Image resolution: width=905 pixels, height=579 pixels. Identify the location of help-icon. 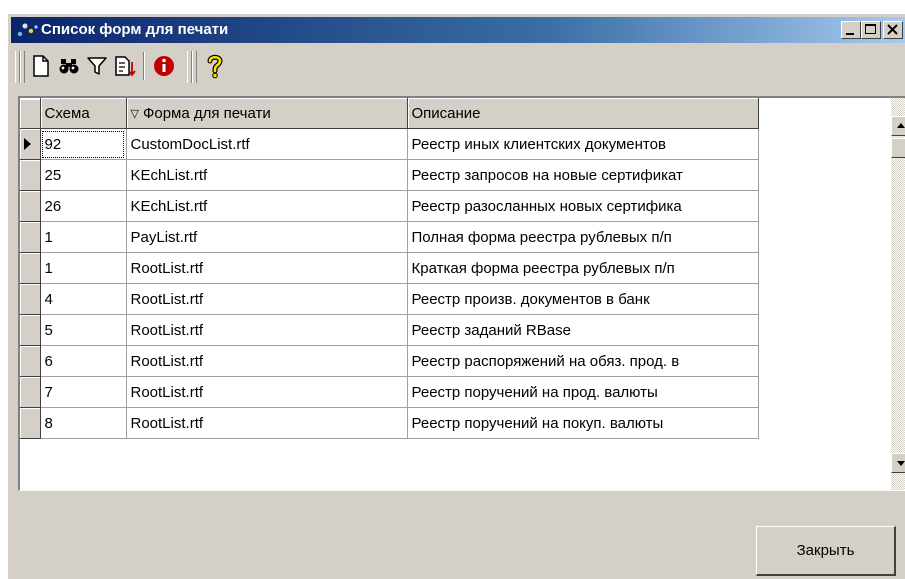
(215, 66).